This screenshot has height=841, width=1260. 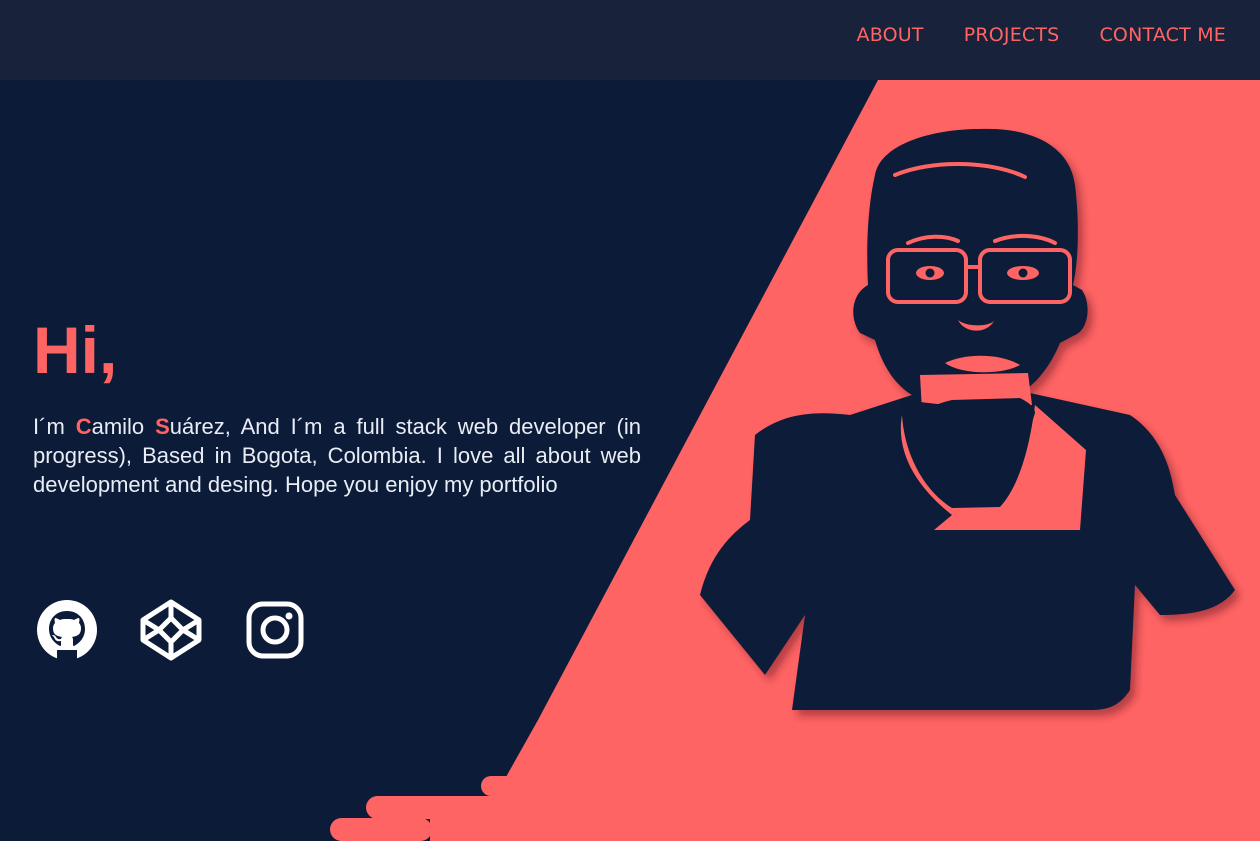 What do you see at coordinates (480, 829) in the screenshot?
I see `hero-blob-fill` at bounding box center [480, 829].